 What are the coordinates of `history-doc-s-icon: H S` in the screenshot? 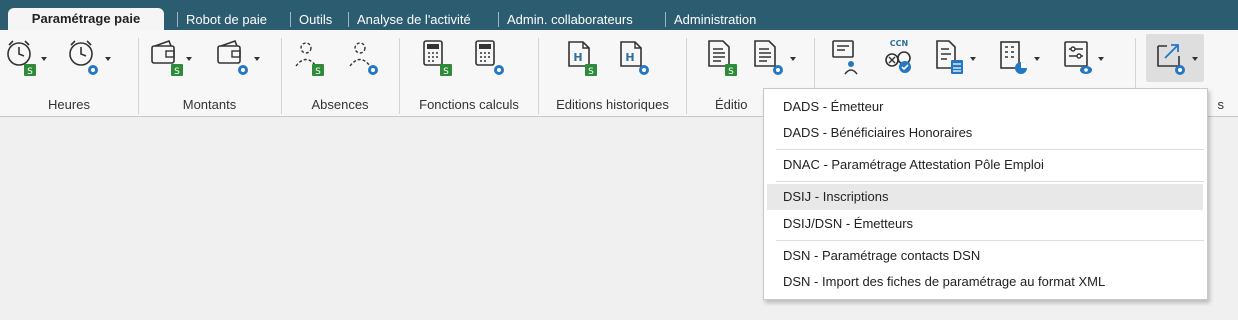 It's located at (582, 59).